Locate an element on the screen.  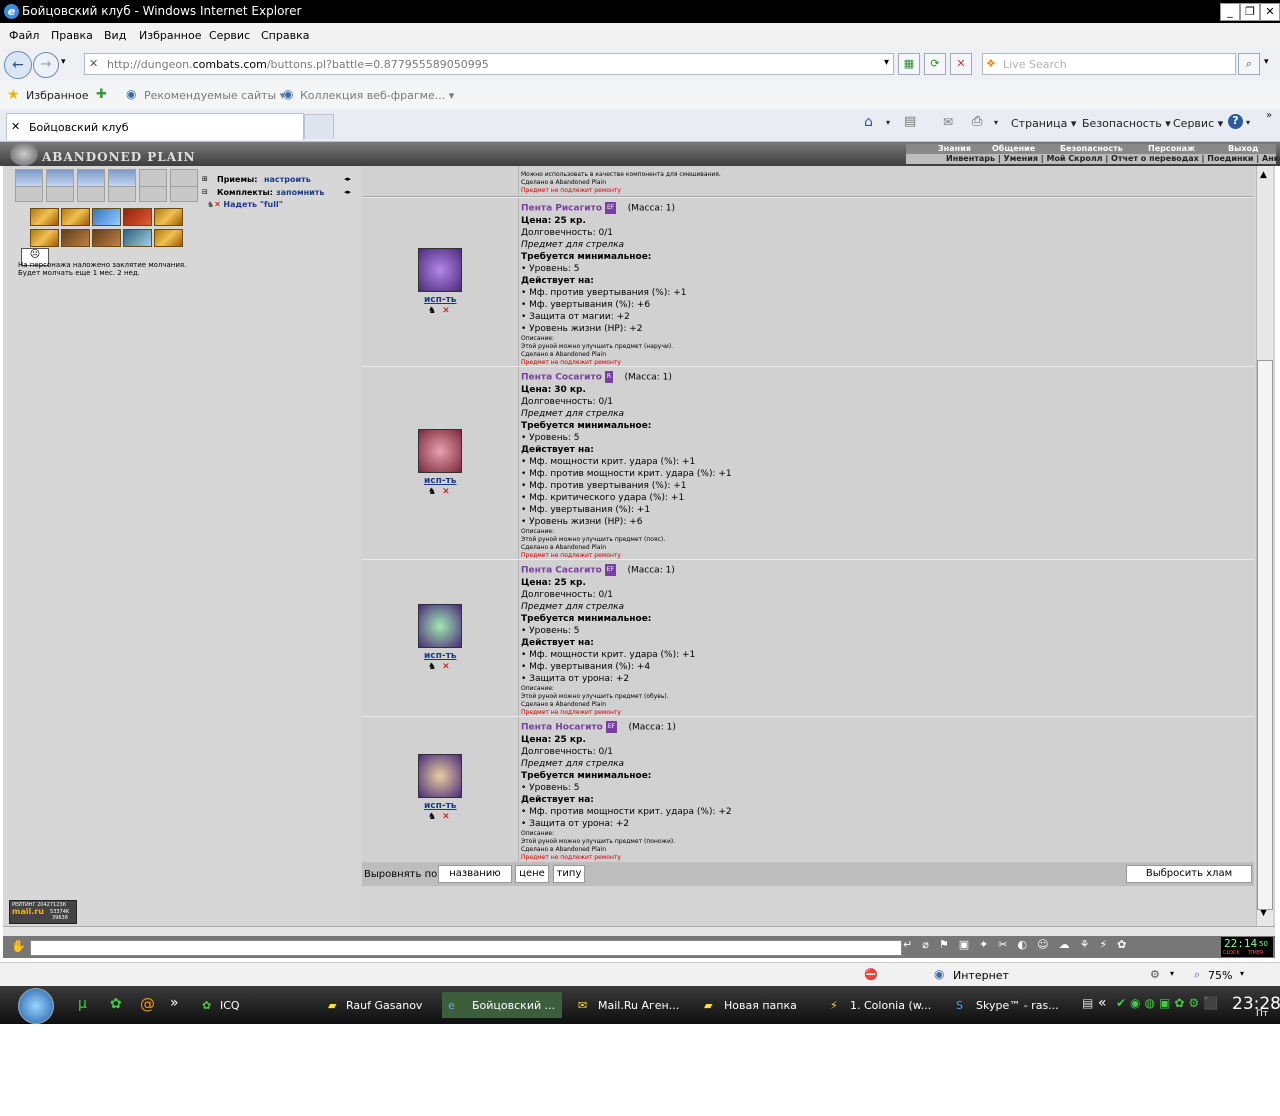
nav-security: Безопасность is located at coordinates (1091, 148).